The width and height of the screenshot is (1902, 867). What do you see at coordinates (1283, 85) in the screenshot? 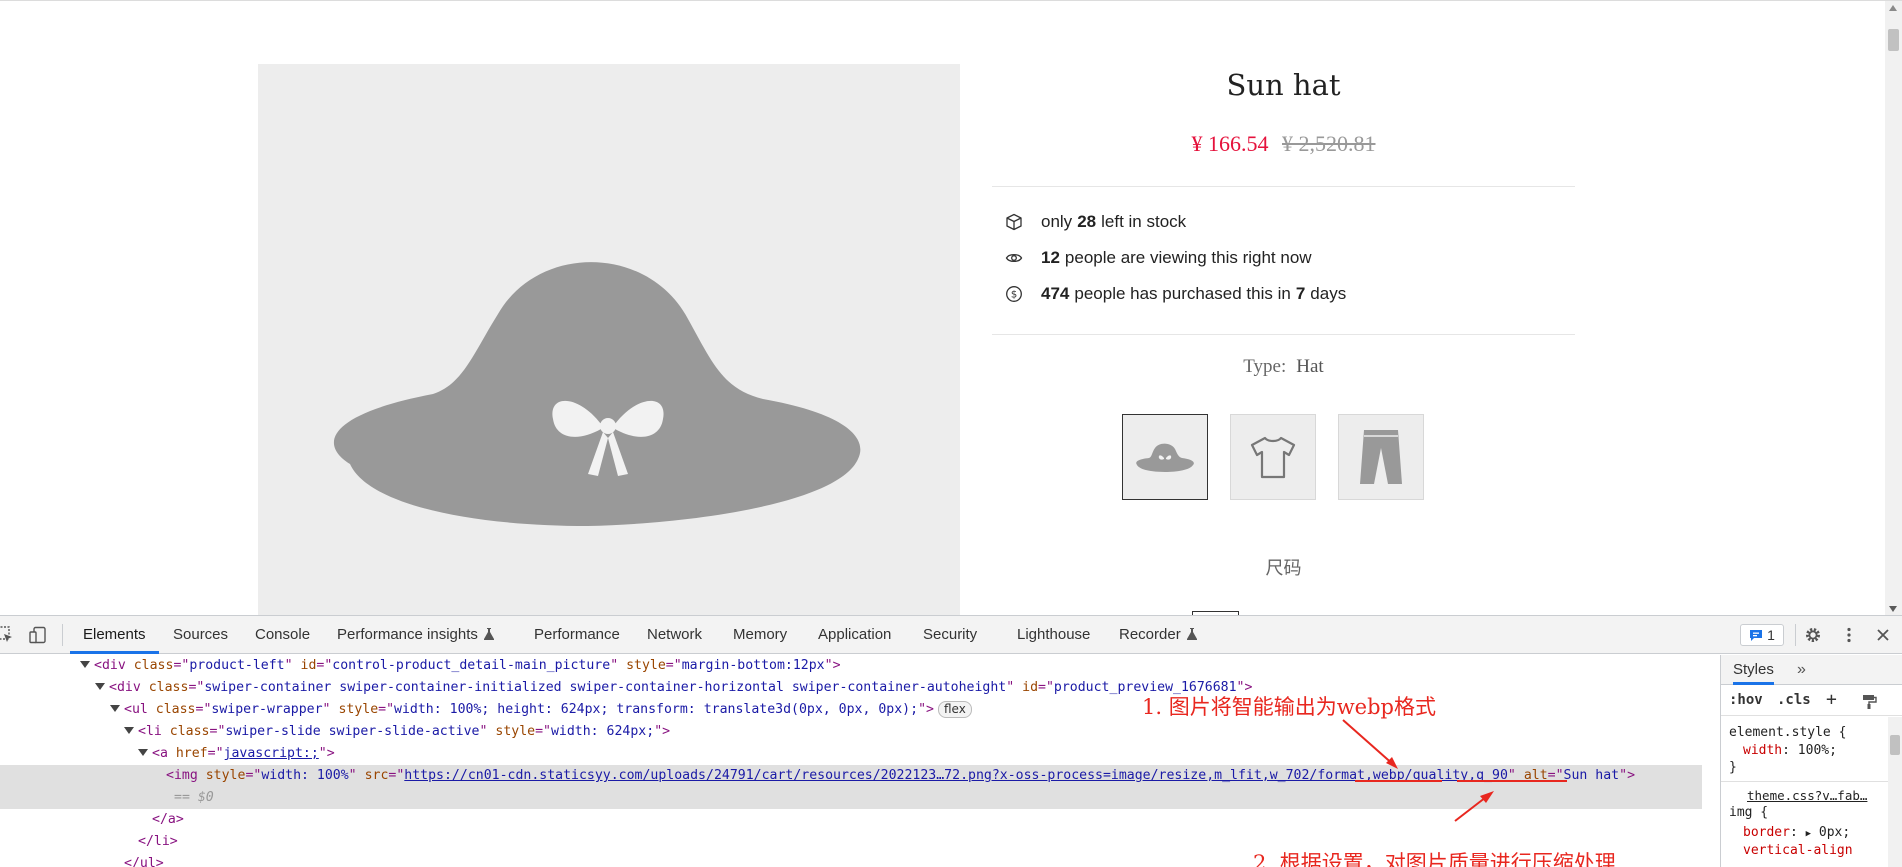
I see `product-title: Sun hat` at bounding box center [1283, 85].